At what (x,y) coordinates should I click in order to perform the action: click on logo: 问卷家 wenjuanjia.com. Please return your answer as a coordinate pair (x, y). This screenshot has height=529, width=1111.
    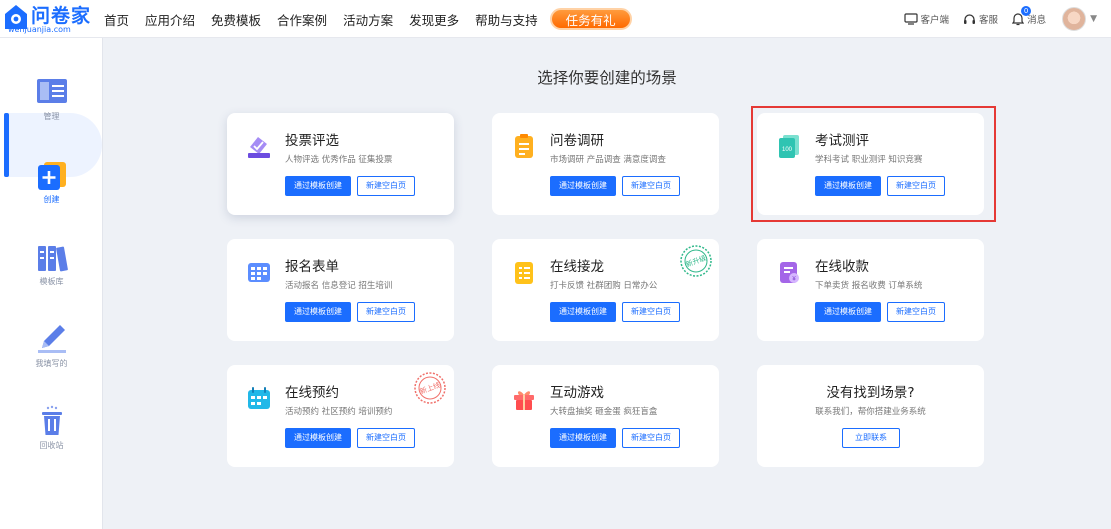
    Looking at the image, I should click on (53, 19).